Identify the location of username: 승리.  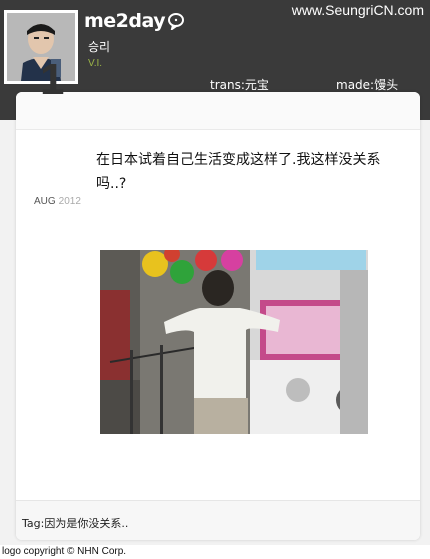
(99, 46).